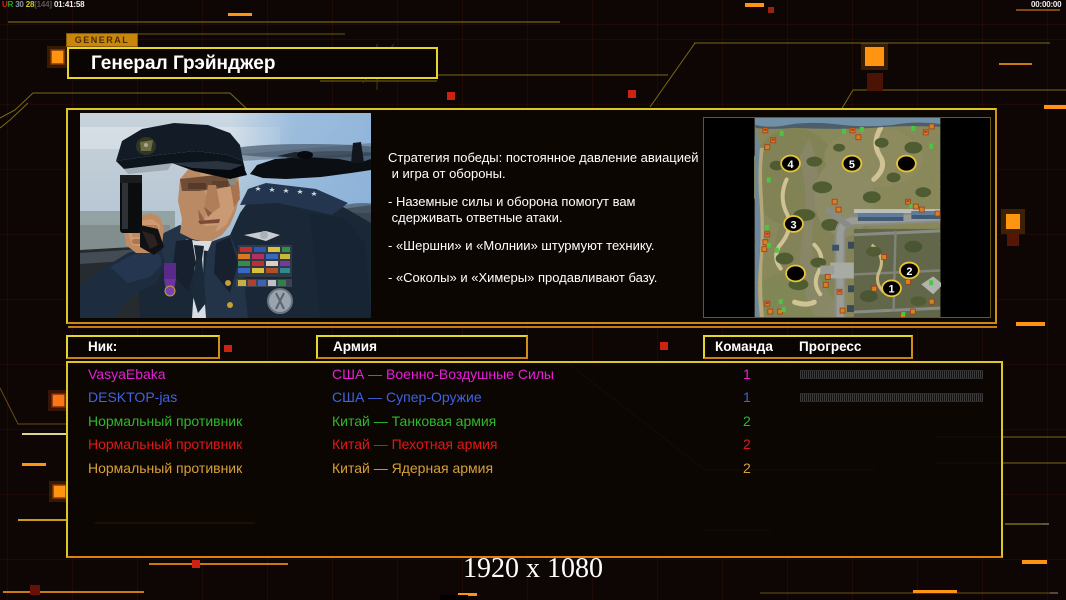  I want to click on svg-text: 5, so click(852, 165).